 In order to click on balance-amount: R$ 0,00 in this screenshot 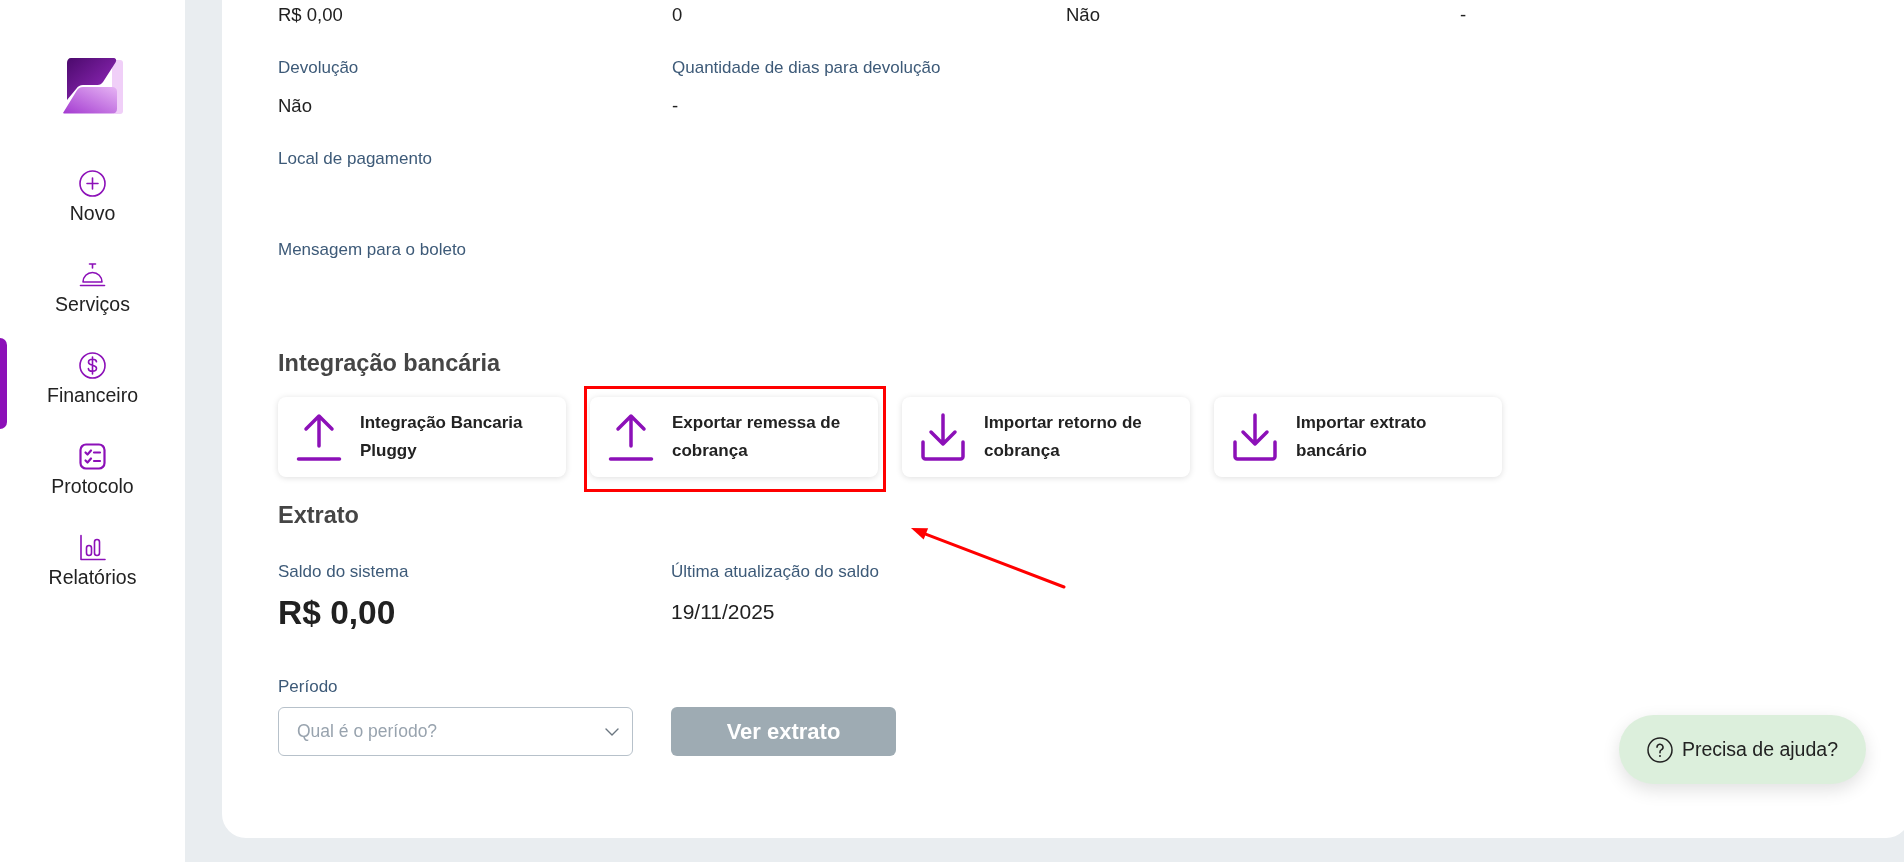, I will do `click(337, 612)`.